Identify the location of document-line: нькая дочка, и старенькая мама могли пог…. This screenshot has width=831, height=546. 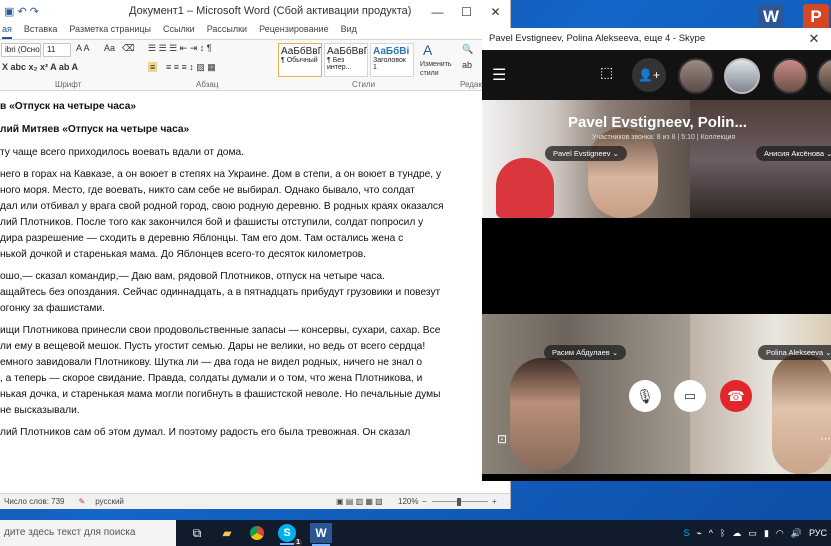
(255, 395).